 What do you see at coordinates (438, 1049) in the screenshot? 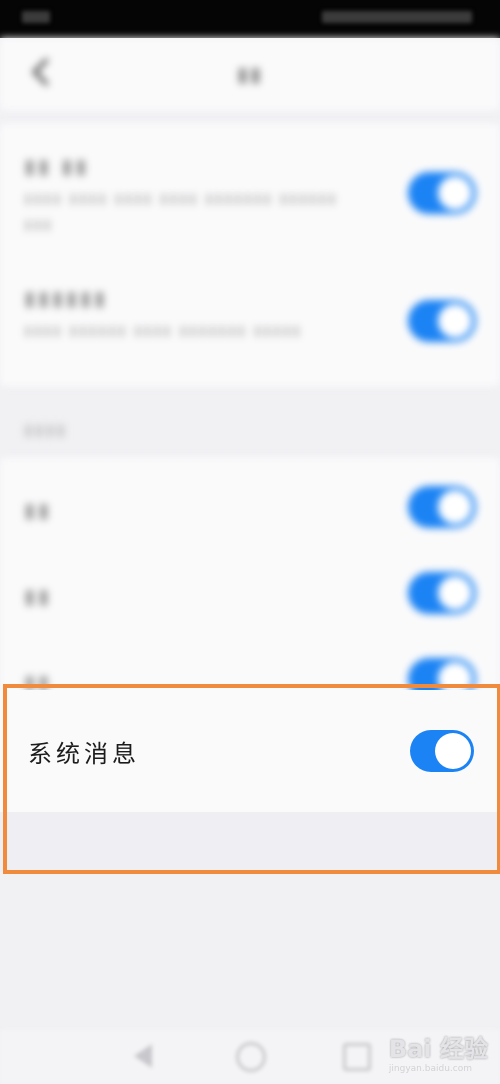
I see `watermark-brand: Bai 经验` at bounding box center [438, 1049].